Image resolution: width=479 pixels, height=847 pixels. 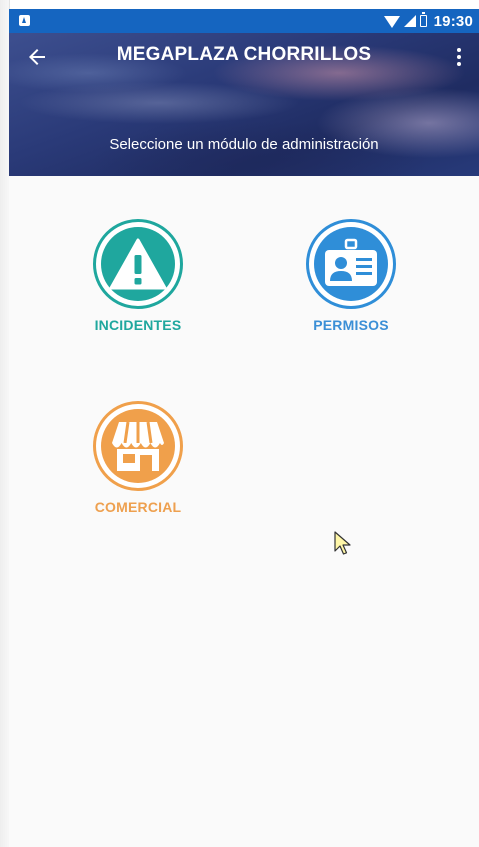 What do you see at coordinates (459, 50) in the screenshot?
I see `more-vert-icon` at bounding box center [459, 50].